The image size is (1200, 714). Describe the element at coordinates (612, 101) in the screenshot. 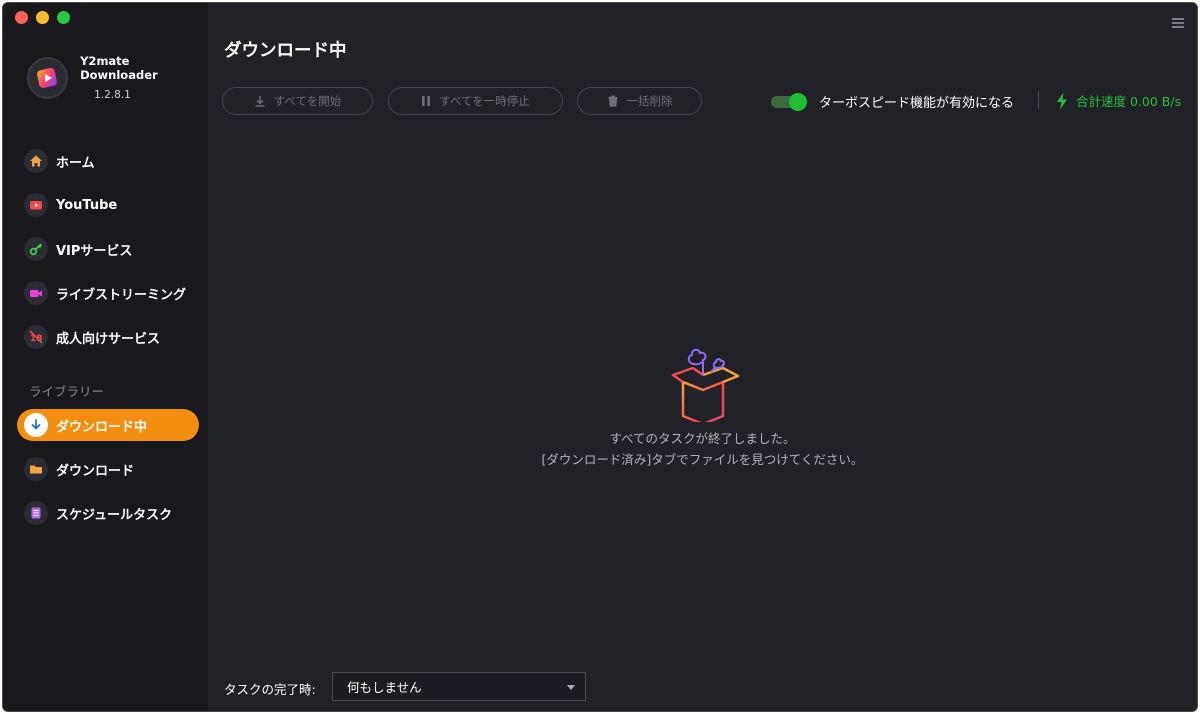

I see `trash-icon` at that location.